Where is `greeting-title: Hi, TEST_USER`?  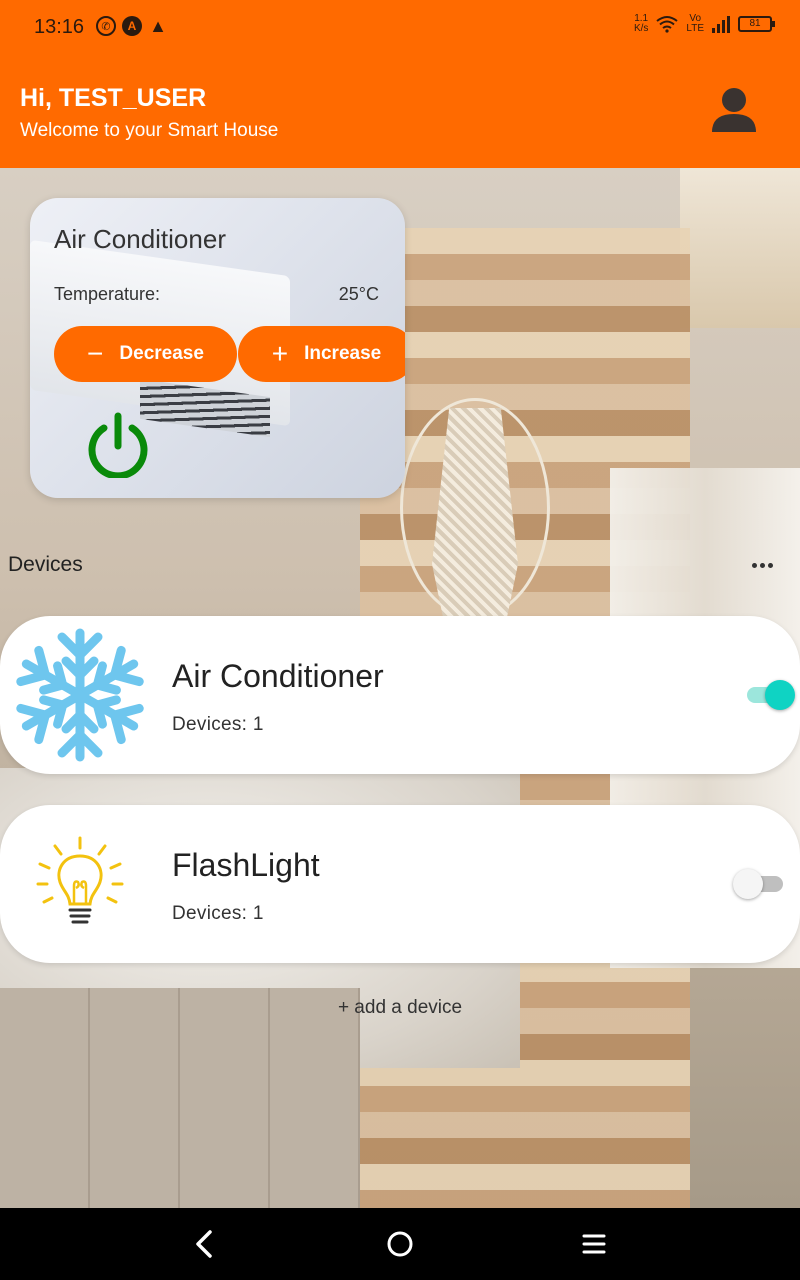
greeting-title: Hi, TEST_USER is located at coordinates (113, 98).